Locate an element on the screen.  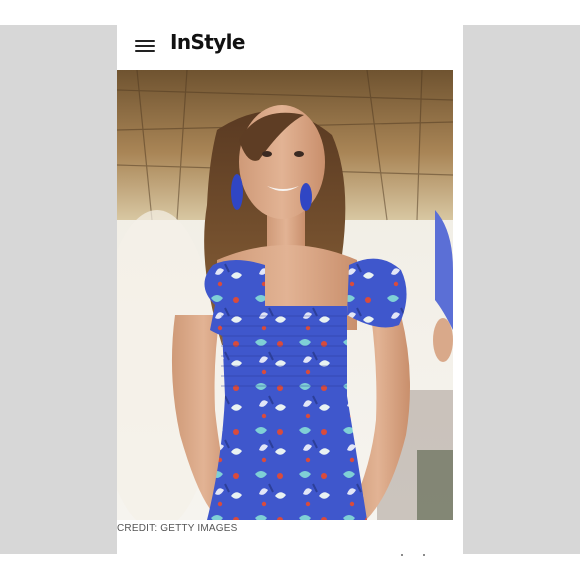
hamburger-menu-icon is located at coordinates (145, 46).